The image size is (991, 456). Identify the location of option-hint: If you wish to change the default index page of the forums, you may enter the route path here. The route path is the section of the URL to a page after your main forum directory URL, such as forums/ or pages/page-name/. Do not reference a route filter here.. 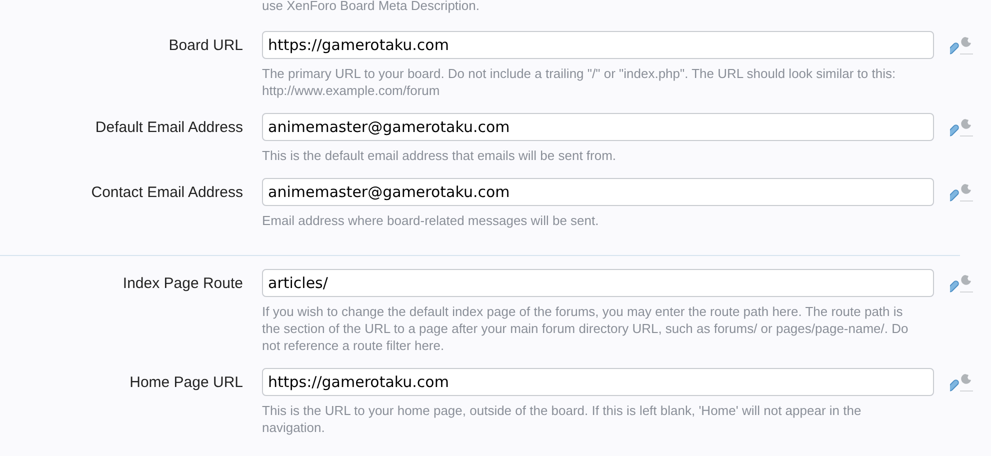
(586, 328).